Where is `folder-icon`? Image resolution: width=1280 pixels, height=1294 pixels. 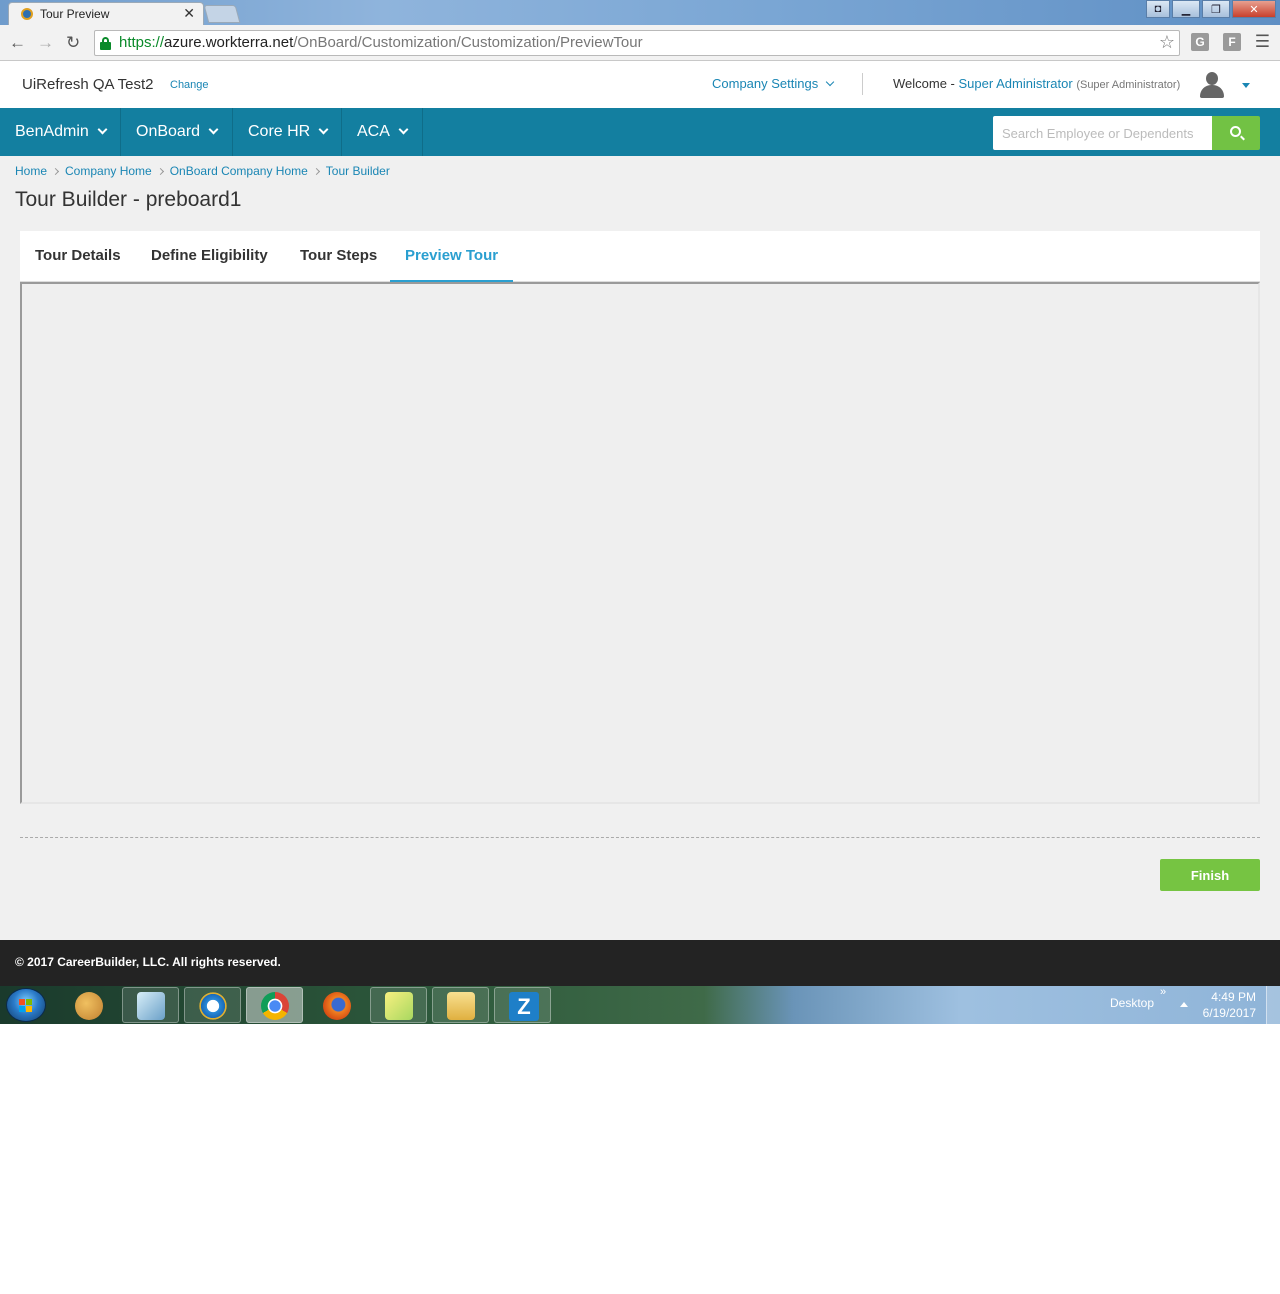
folder-icon is located at coordinates (461, 1006).